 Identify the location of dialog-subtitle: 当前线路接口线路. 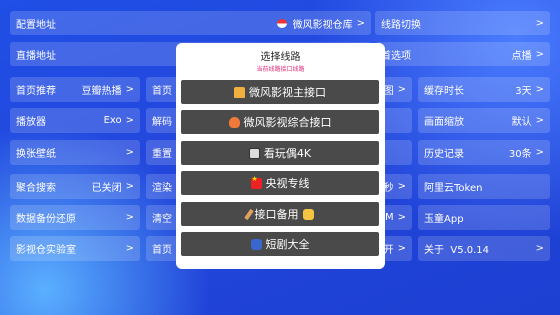
(280, 69).